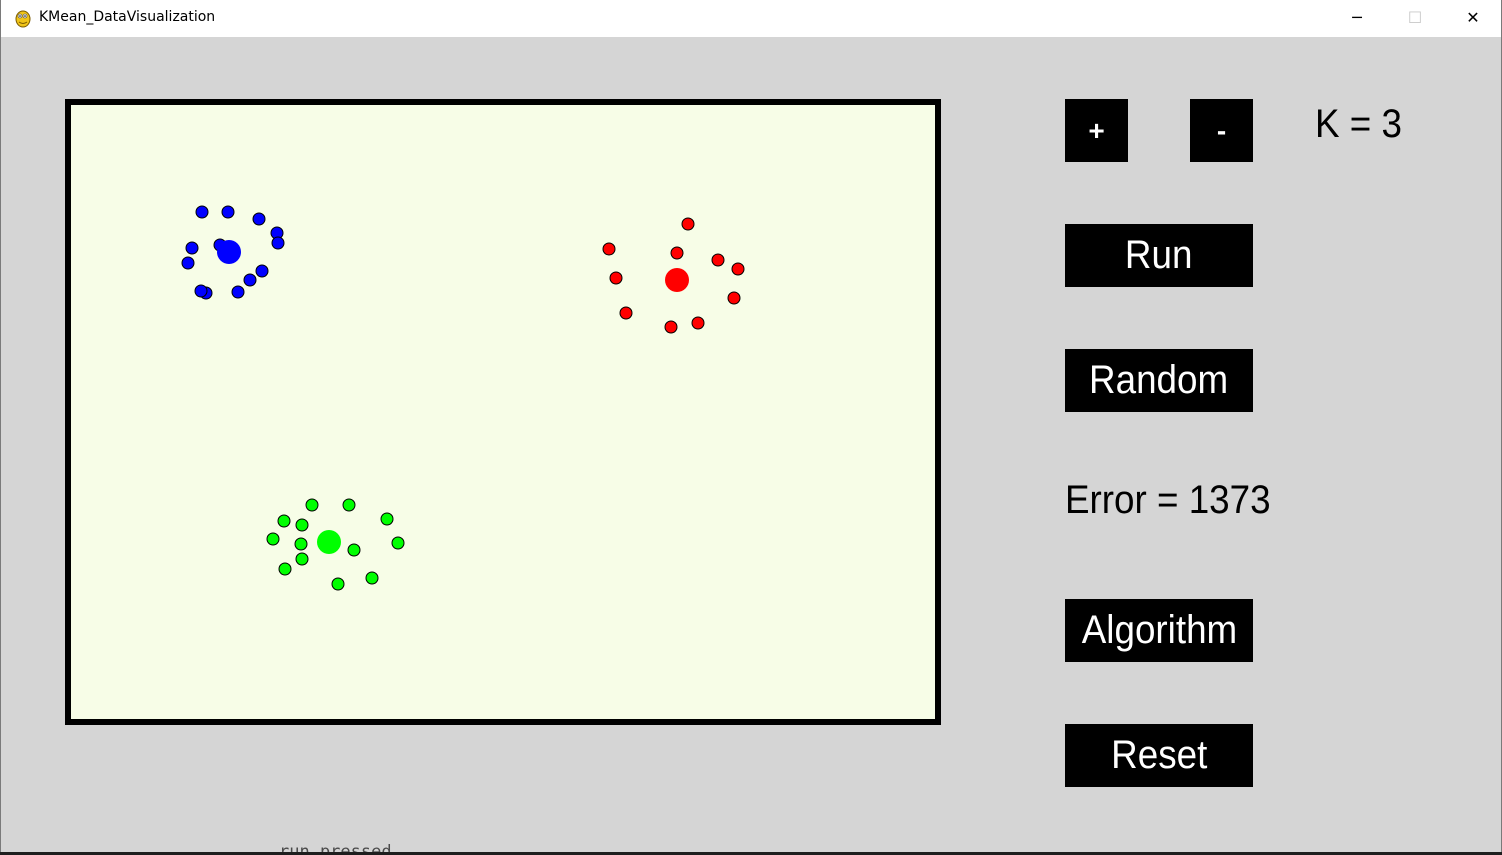 This screenshot has width=1502, height=855. I want to click on error-label: Error = 1373, so click(1176, 500).